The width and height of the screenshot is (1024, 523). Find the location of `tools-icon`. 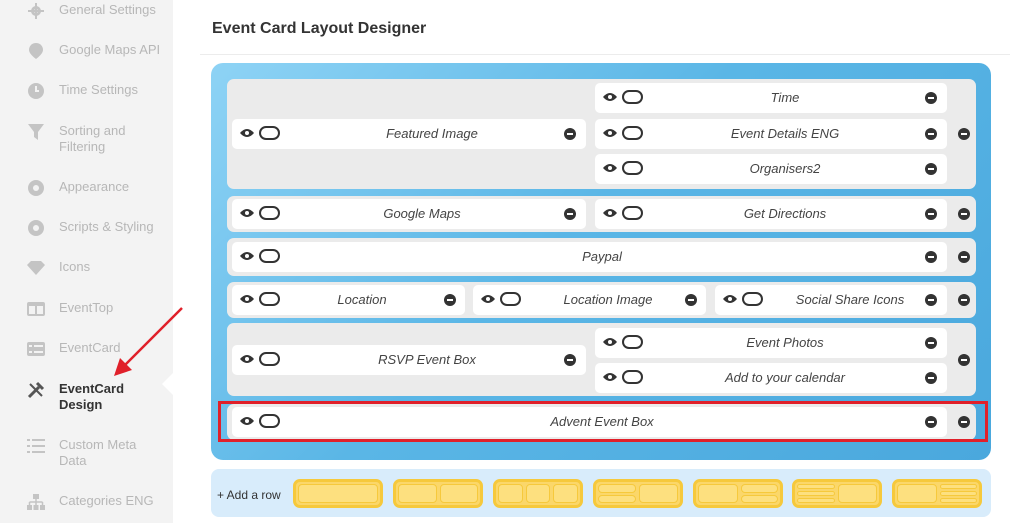

tools-icon is located at coordinates (36, 390).